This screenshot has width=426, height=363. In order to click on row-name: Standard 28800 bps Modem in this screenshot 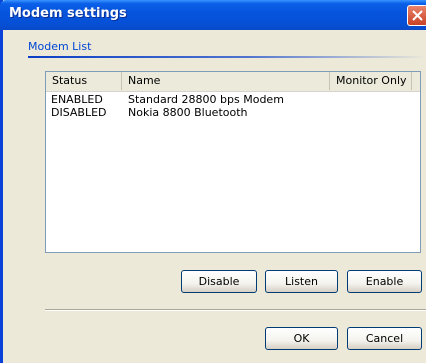, I will do `click(206, 99)`.